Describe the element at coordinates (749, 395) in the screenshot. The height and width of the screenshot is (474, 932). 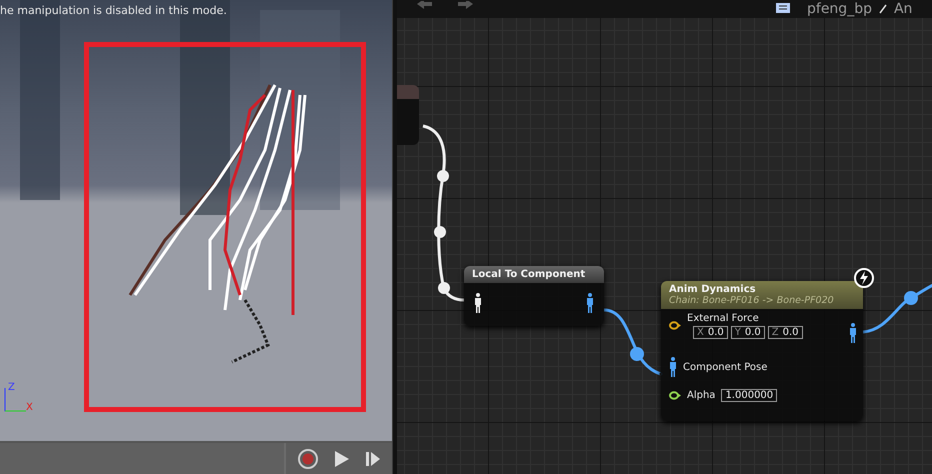
I see `alpha-input-field: 1.000000` at that location.